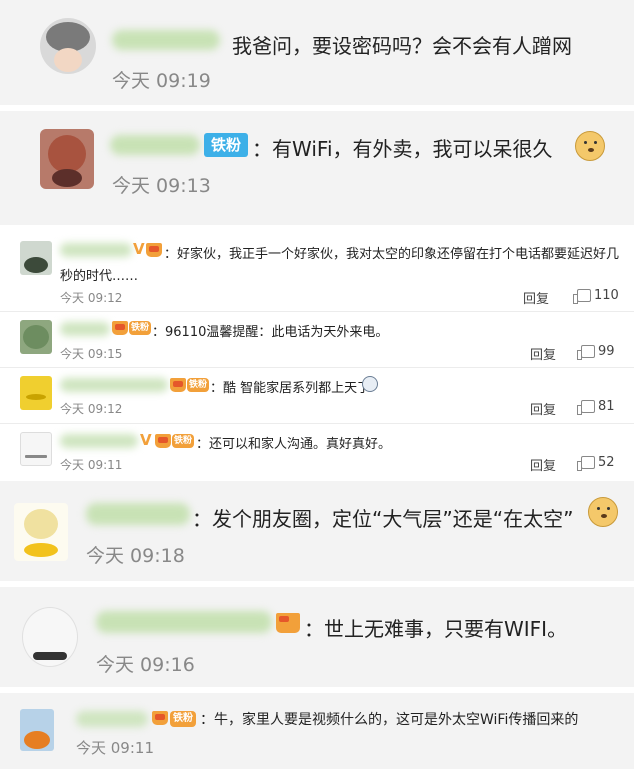  I want to click on comment-card: 铁粉 ：96110温馨提醒：此电话为天外来电。 今天 09:15 回复 99, so click(317, 340).